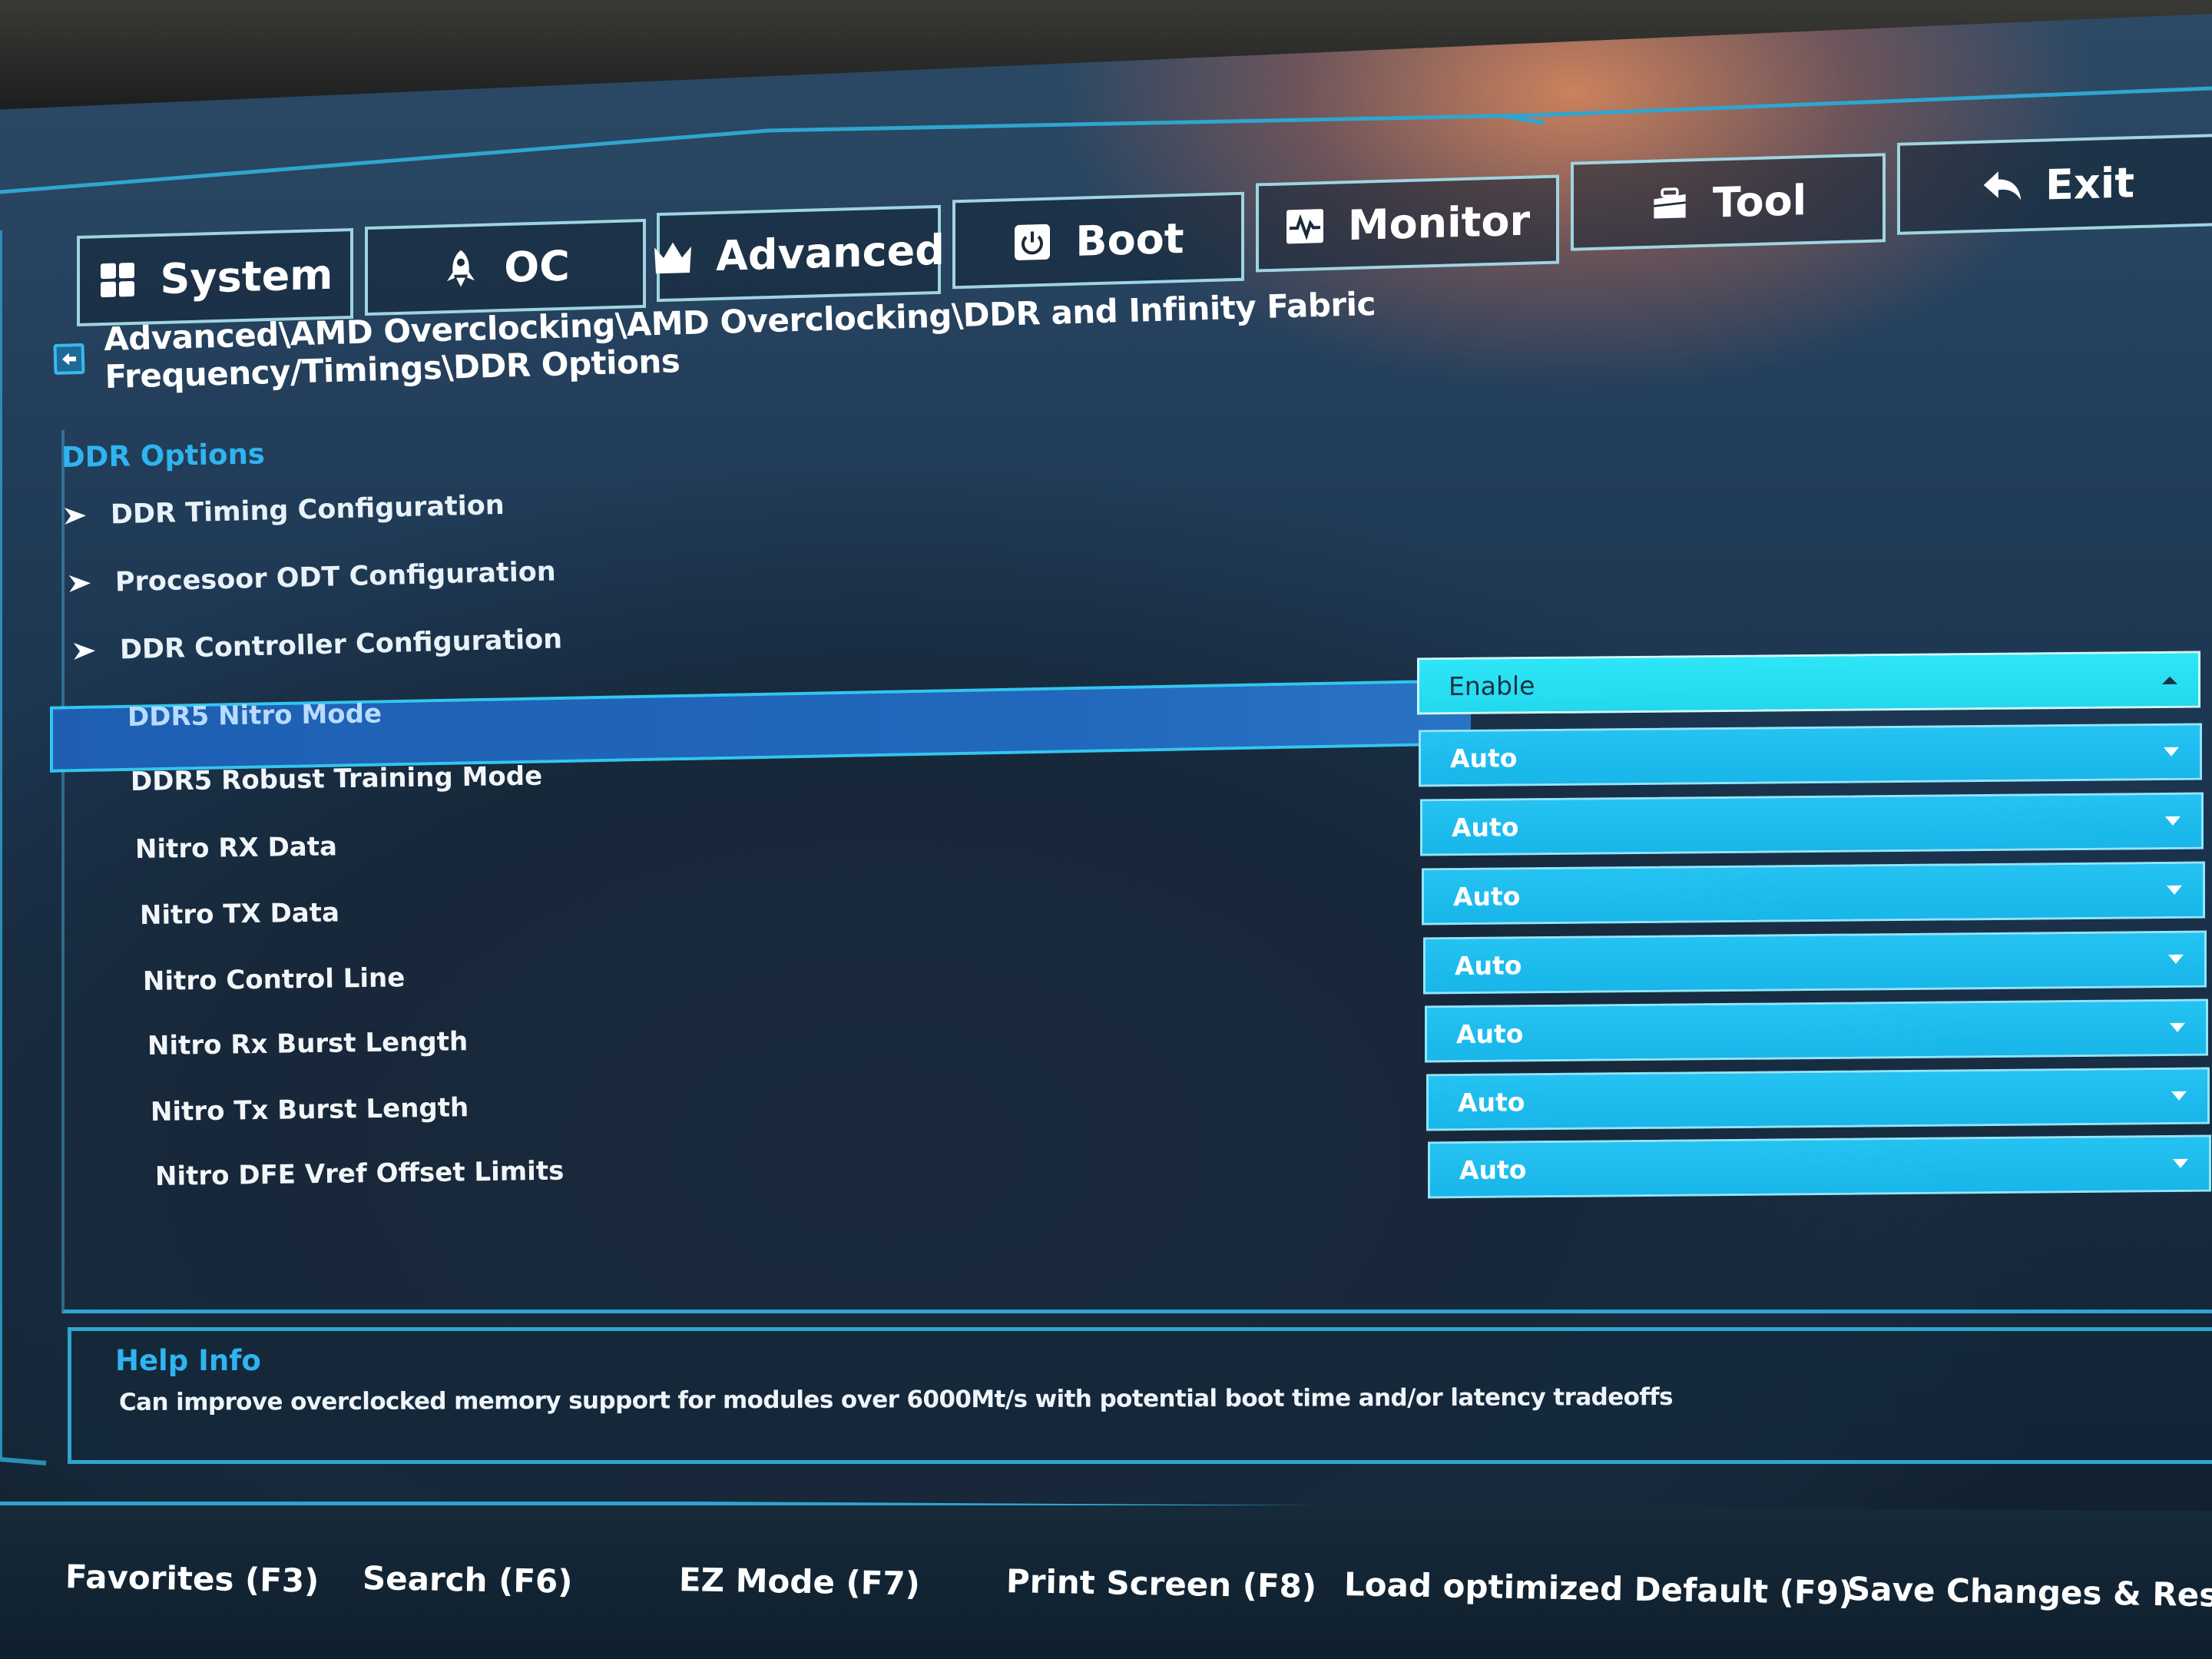 This screenshot has width=2212, height=1659. I want to click on tab-tool-label: Tool, so click(1759, 201).